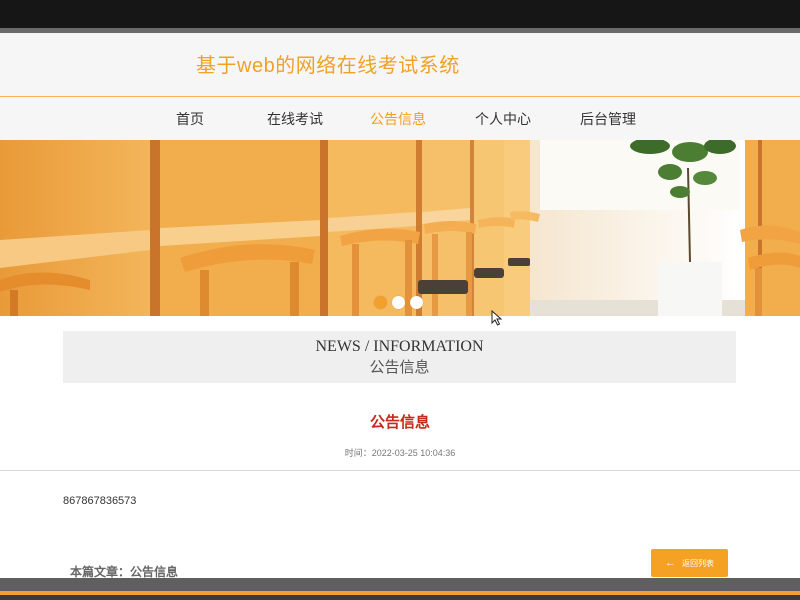  I want to click on section-title-cn: 公告信息, so click(399, 368).